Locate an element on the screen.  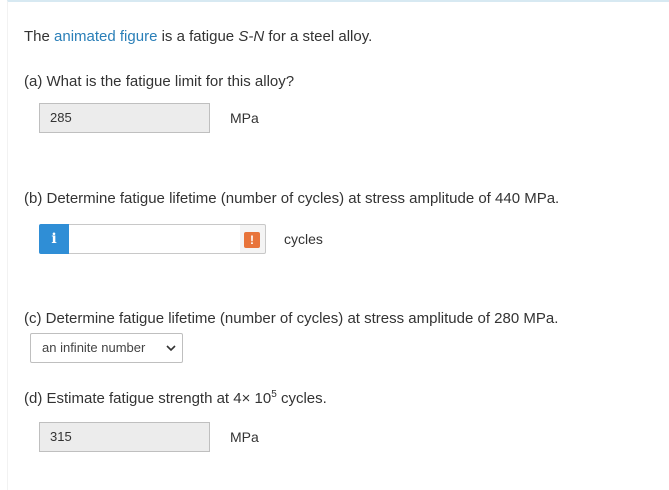
part-a-answer-field: 285 is located at coordinates (124, 118).